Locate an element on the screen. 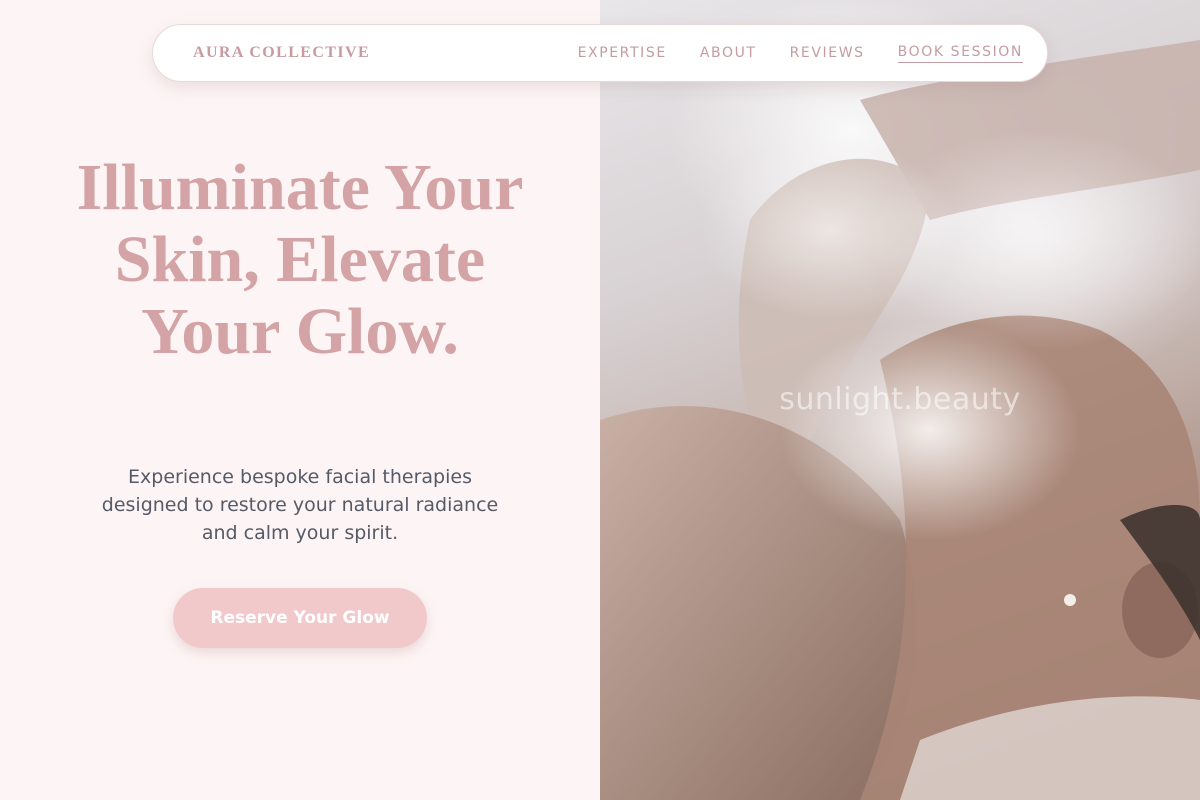 Image resolution: width=1200 pixels, height=800 pixels. nav-link-book-session: BOOK SESSION is located at coordinates (960, 53).